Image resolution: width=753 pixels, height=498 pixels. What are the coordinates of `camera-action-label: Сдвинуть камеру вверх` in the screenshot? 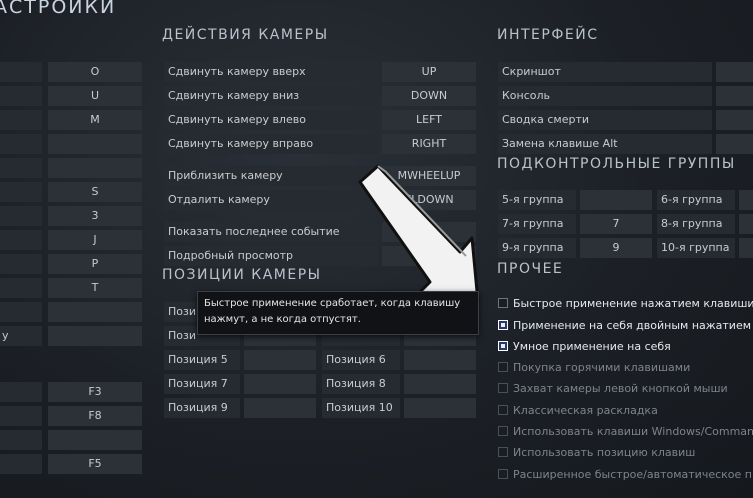 It's located at (271, 72).